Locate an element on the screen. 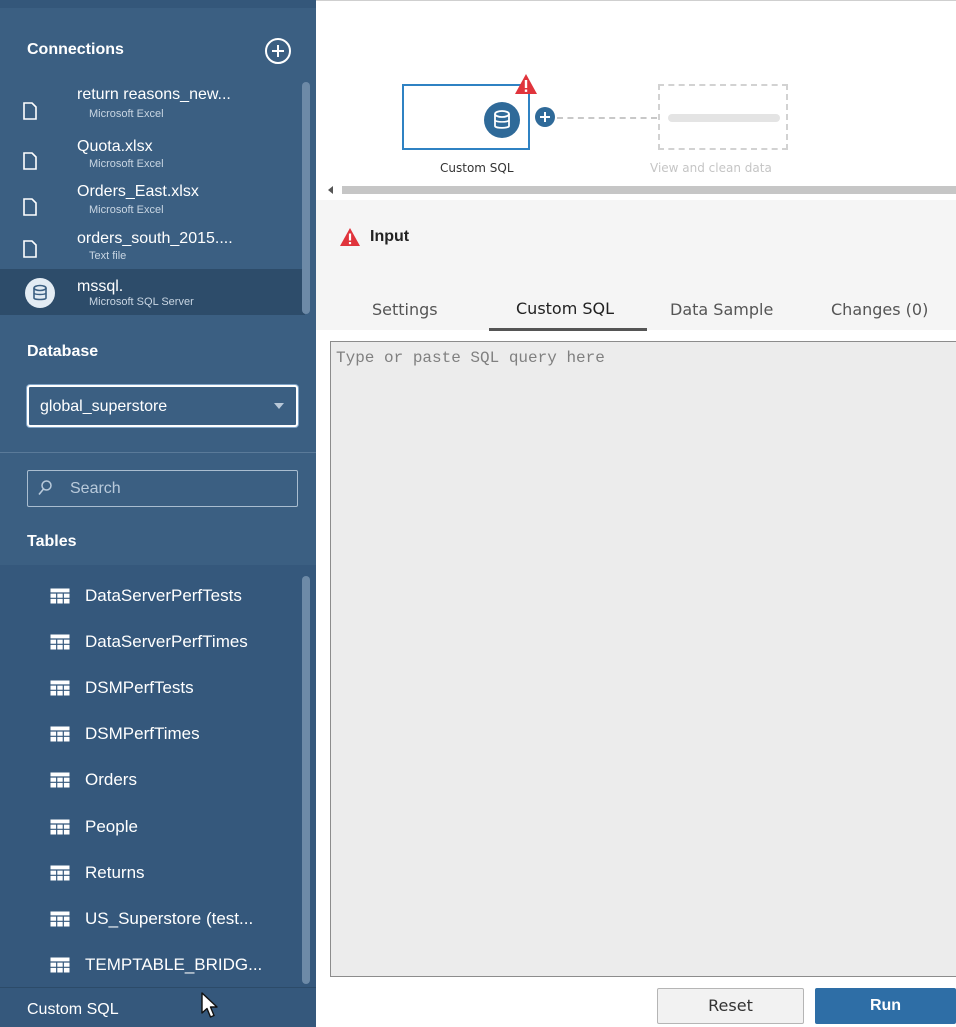 This screenshot has width=956, height=1027. tab-data-sample: Data Sample is located at coordinates (721, 309).